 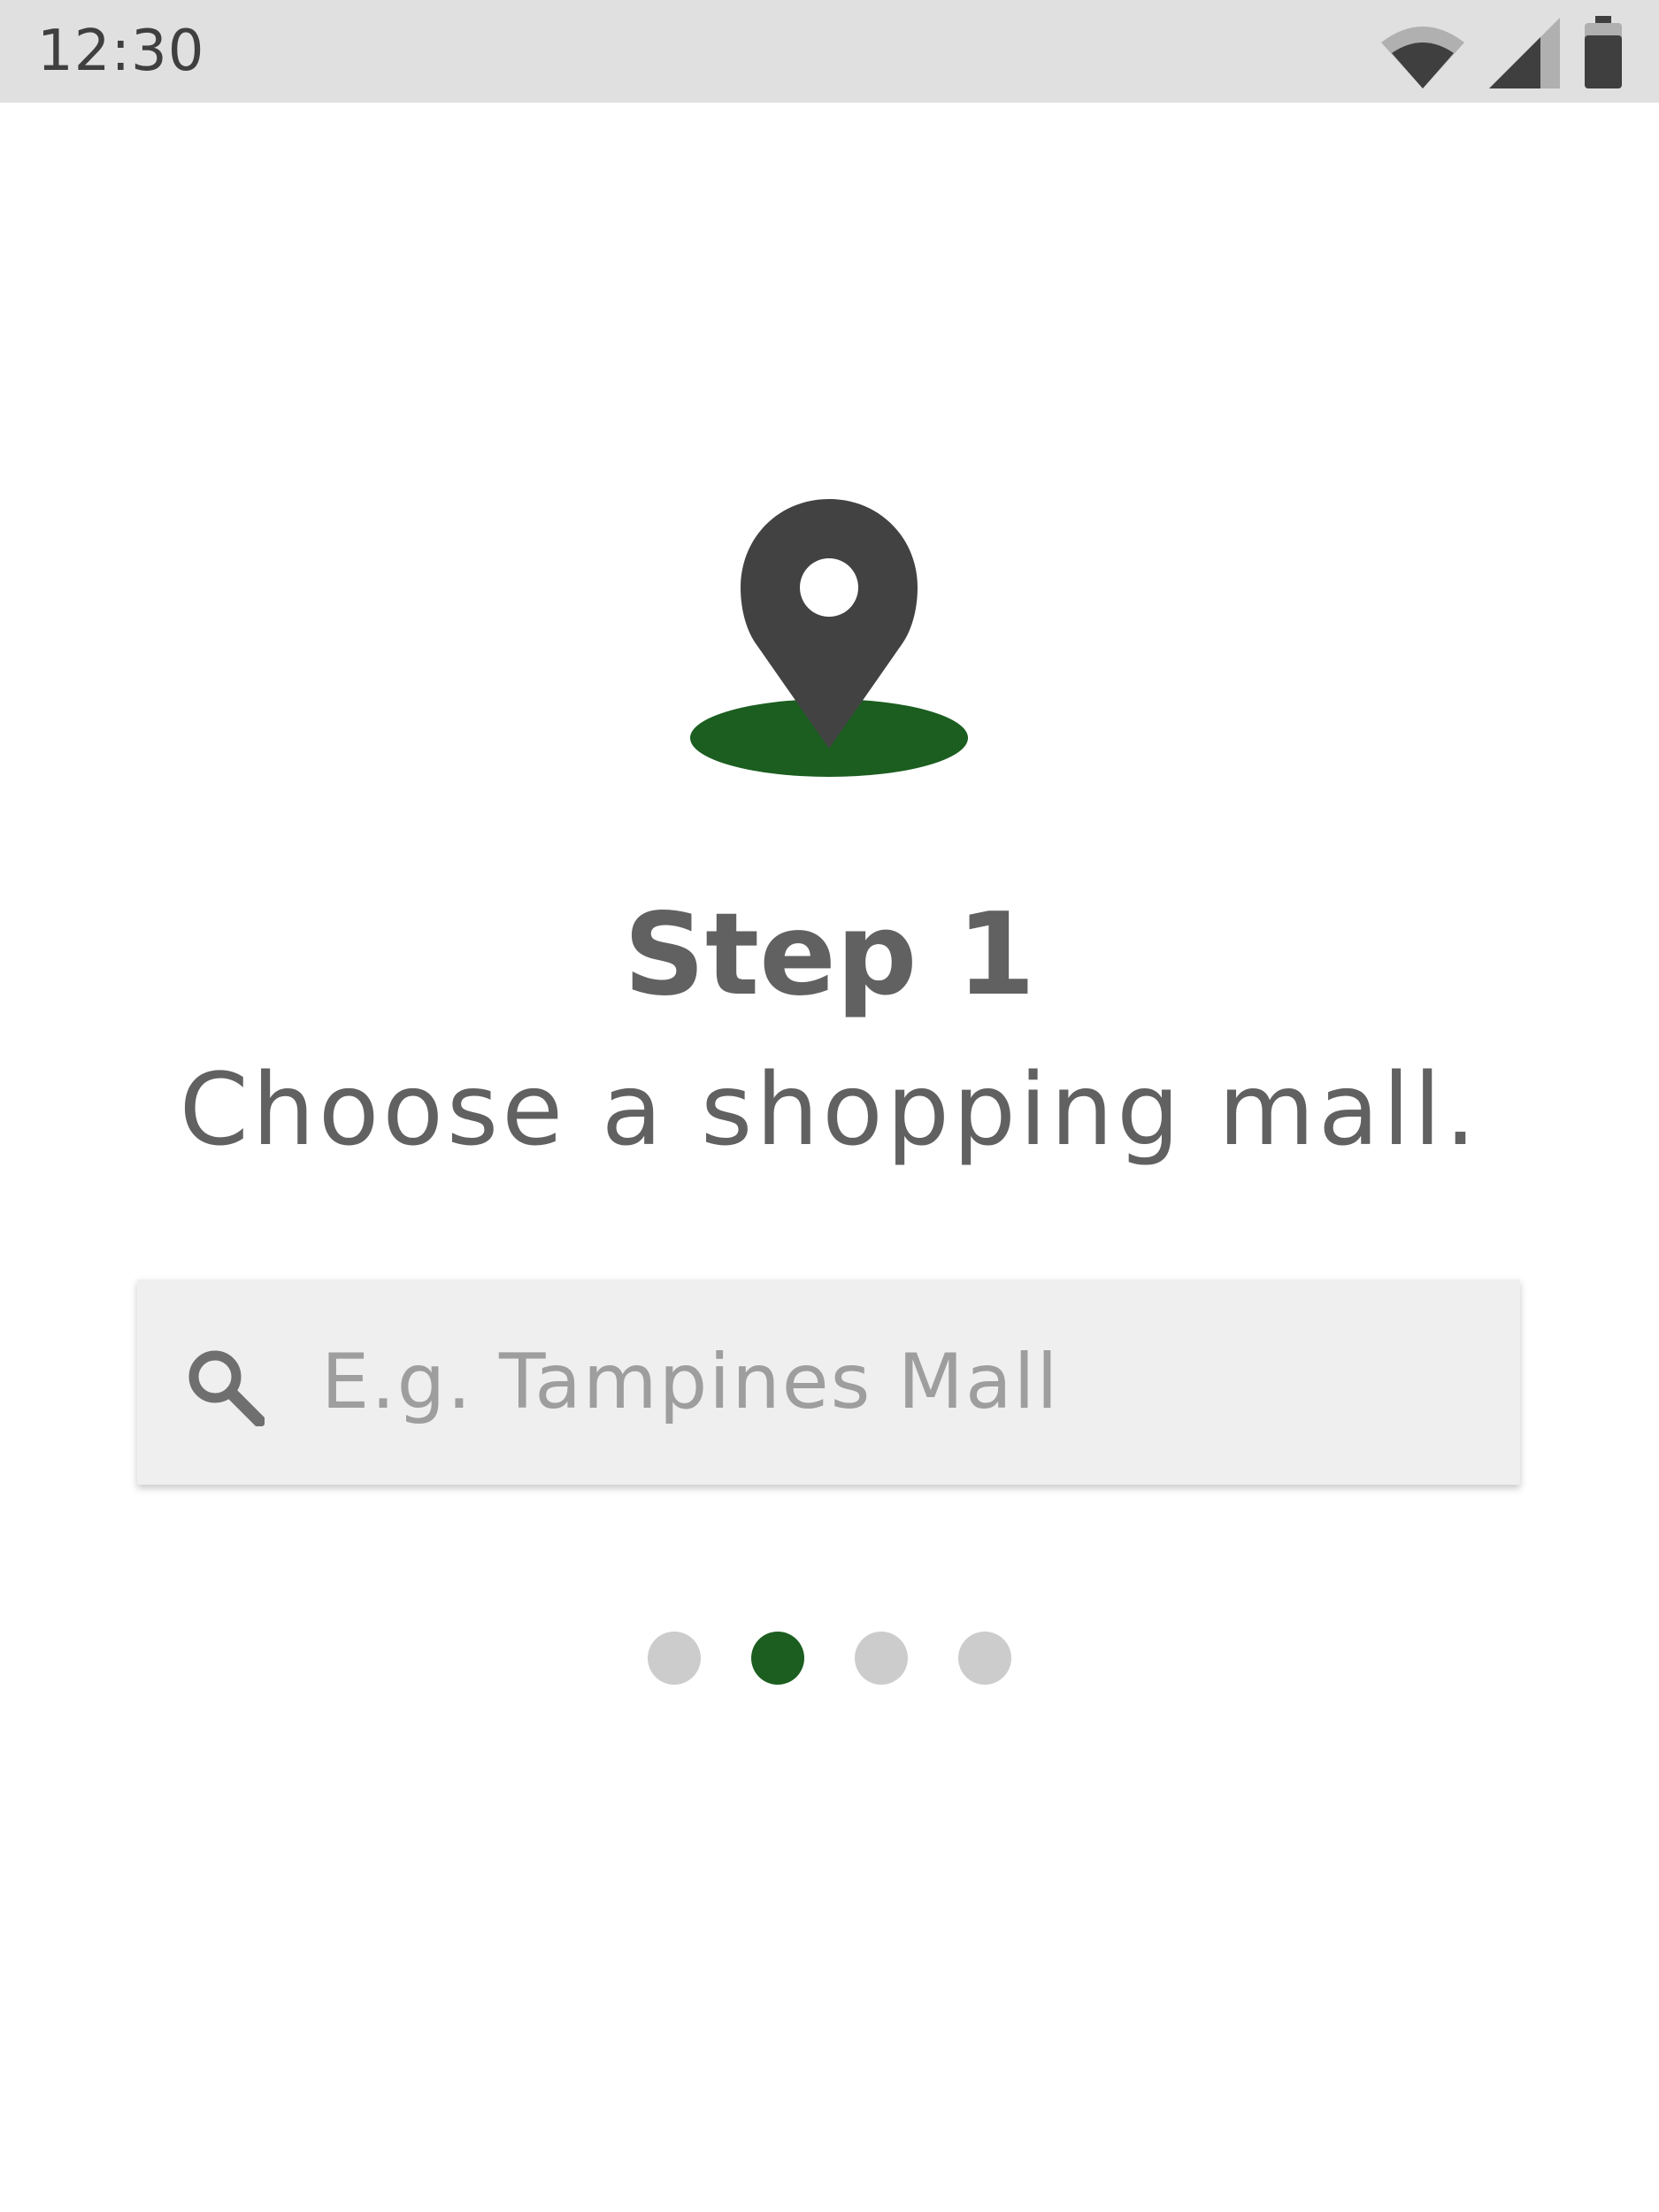 What do you see at coordinates (830, 1110) in the screenshot?
I see `step-subtitle: Choose a shopping mall.` at bounding box center [830, 1110].